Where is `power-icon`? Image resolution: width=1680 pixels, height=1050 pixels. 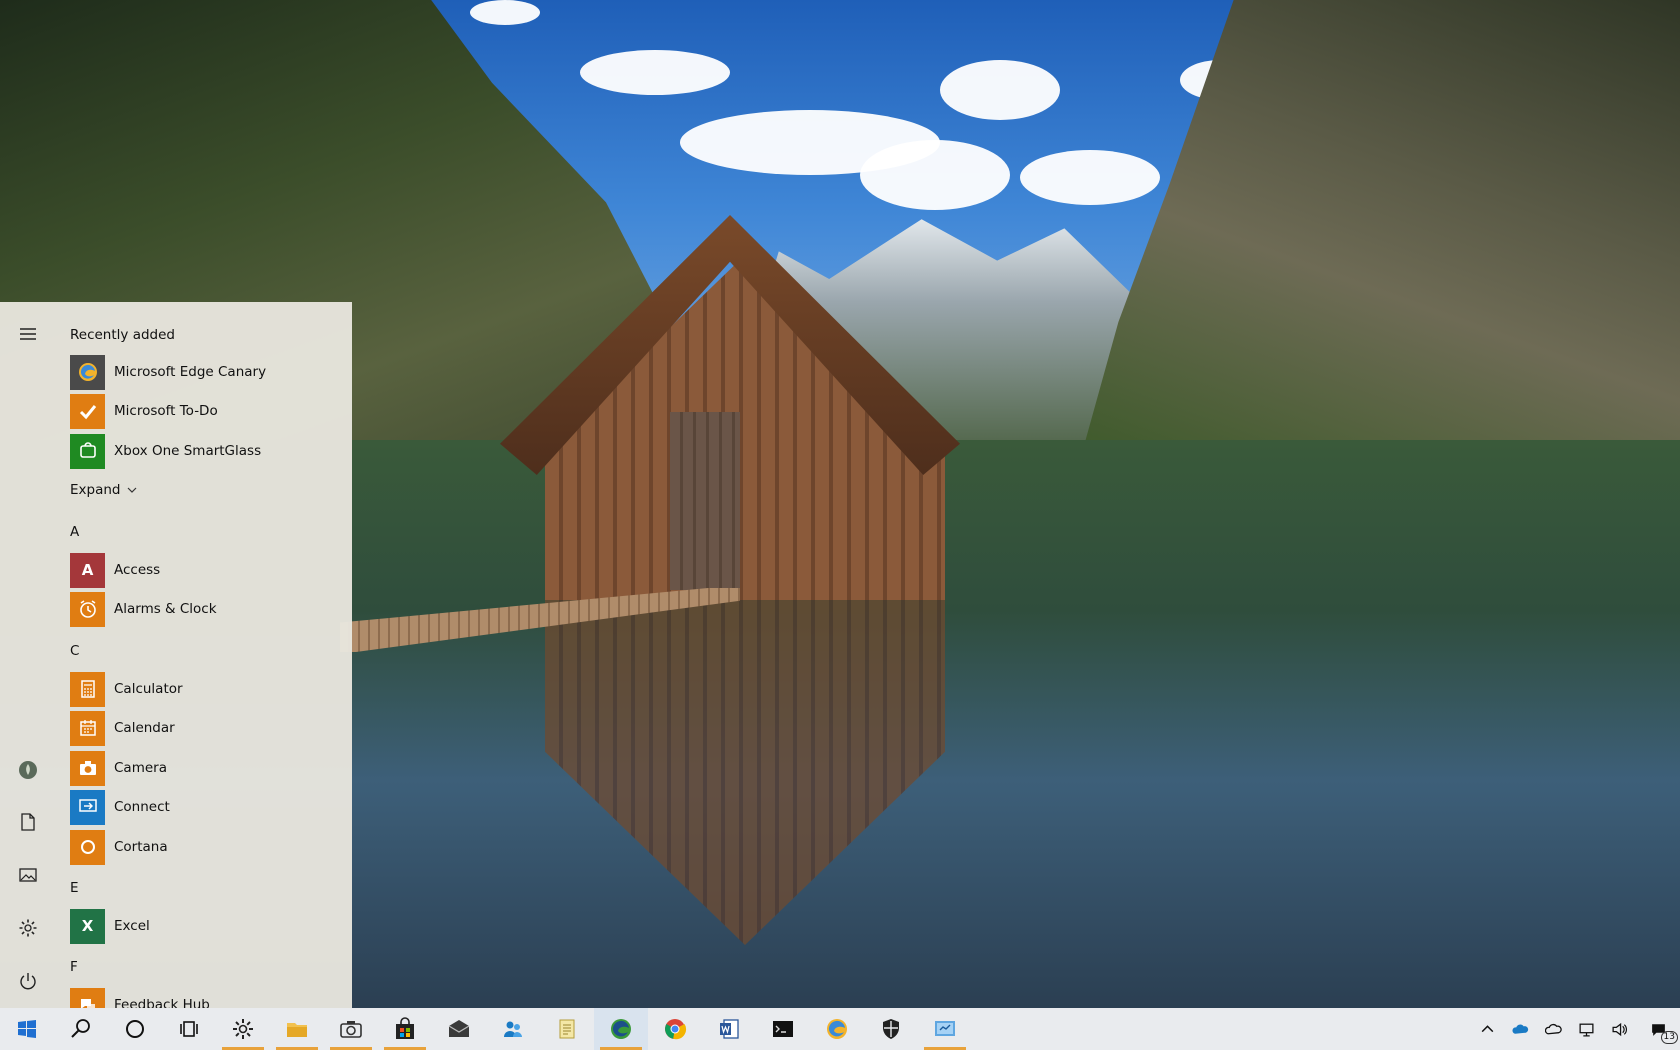 power-icon is located at coordinates (28, 981).